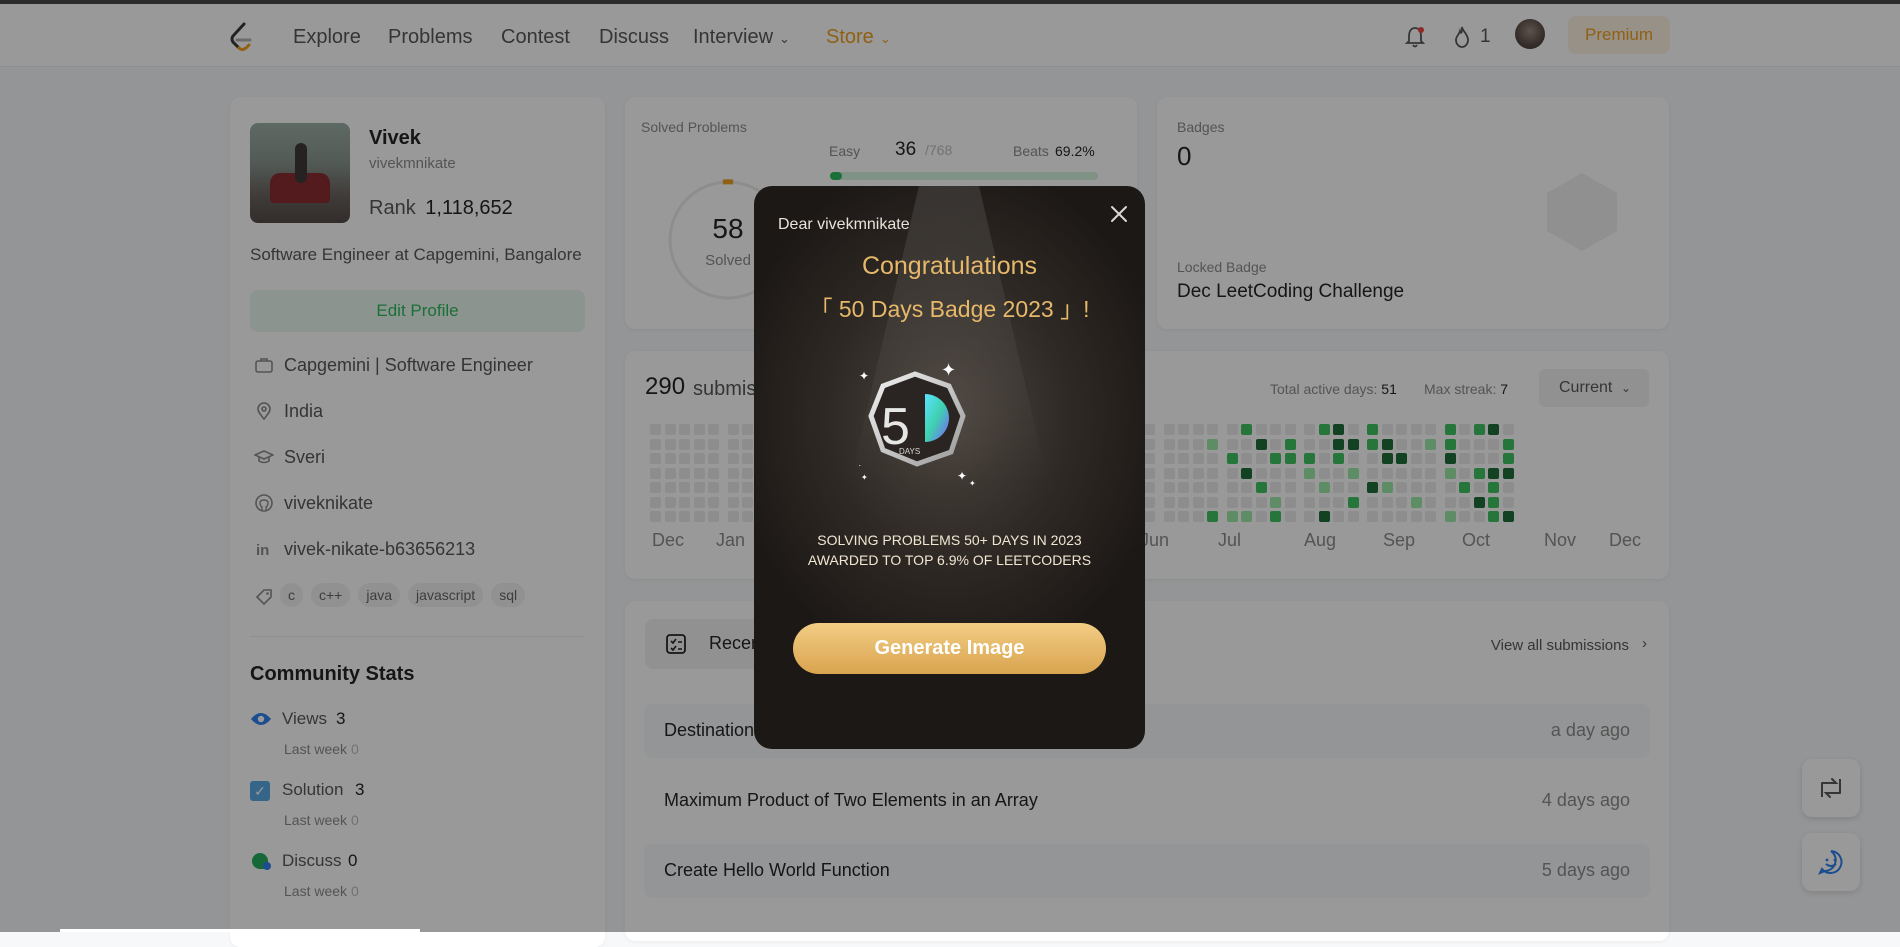 The width and height of the screenshot is (1900, 947). What do you see at coordinates (949, 560) in the screenshot?
I see `modal-desc-line2: AWARDED TO TOP 6.9% OF LEETCODERS` at bounding box center [949, 560].